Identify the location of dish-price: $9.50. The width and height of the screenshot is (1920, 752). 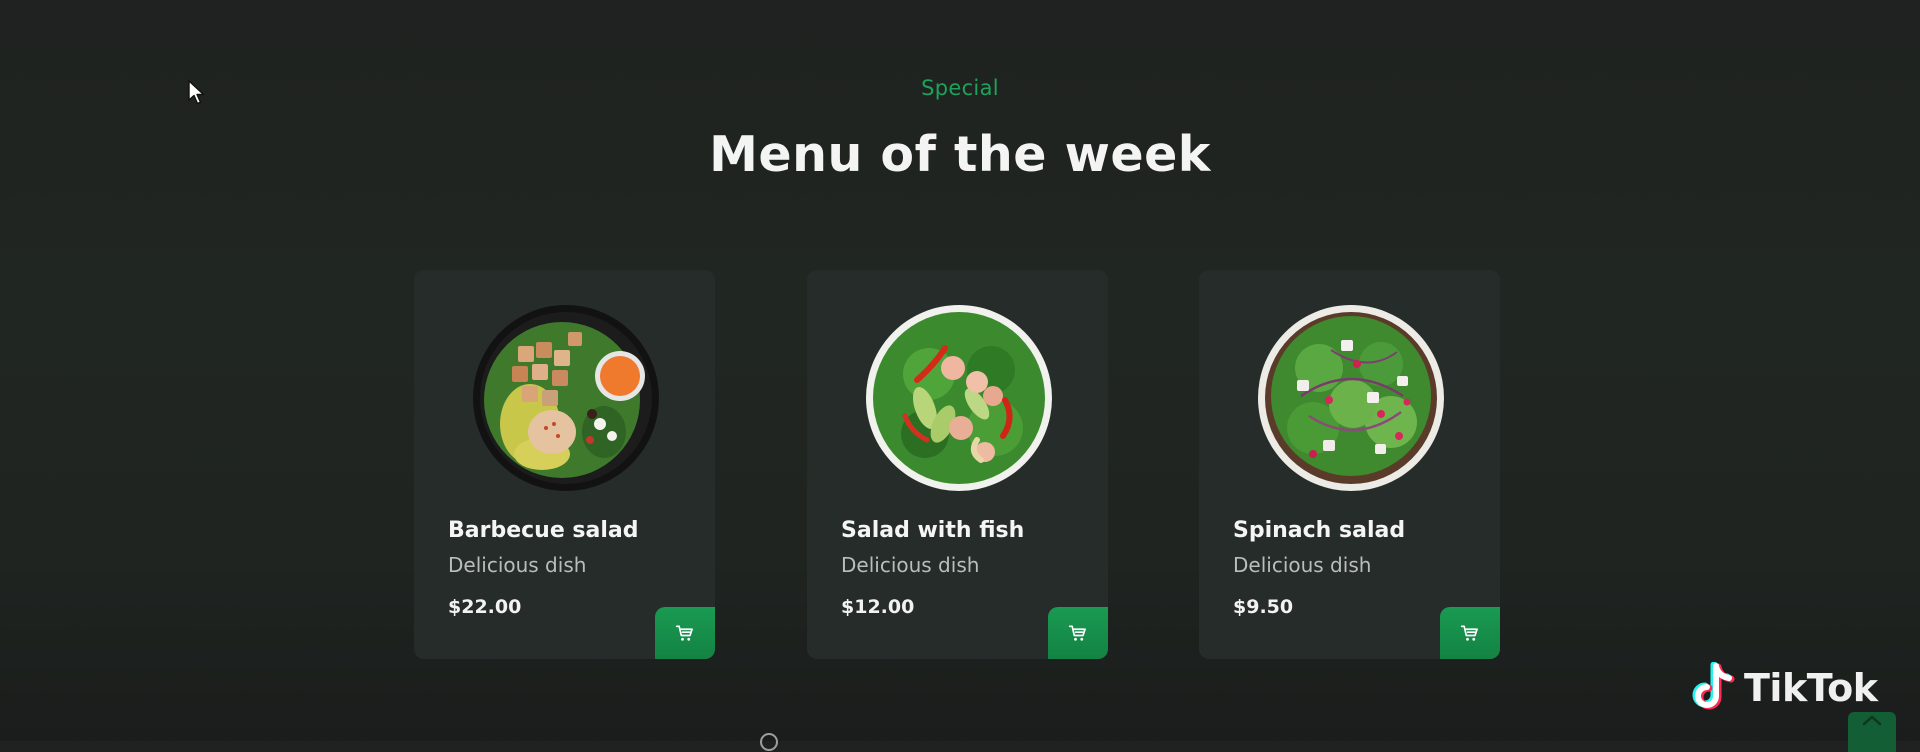
(1263, 607).